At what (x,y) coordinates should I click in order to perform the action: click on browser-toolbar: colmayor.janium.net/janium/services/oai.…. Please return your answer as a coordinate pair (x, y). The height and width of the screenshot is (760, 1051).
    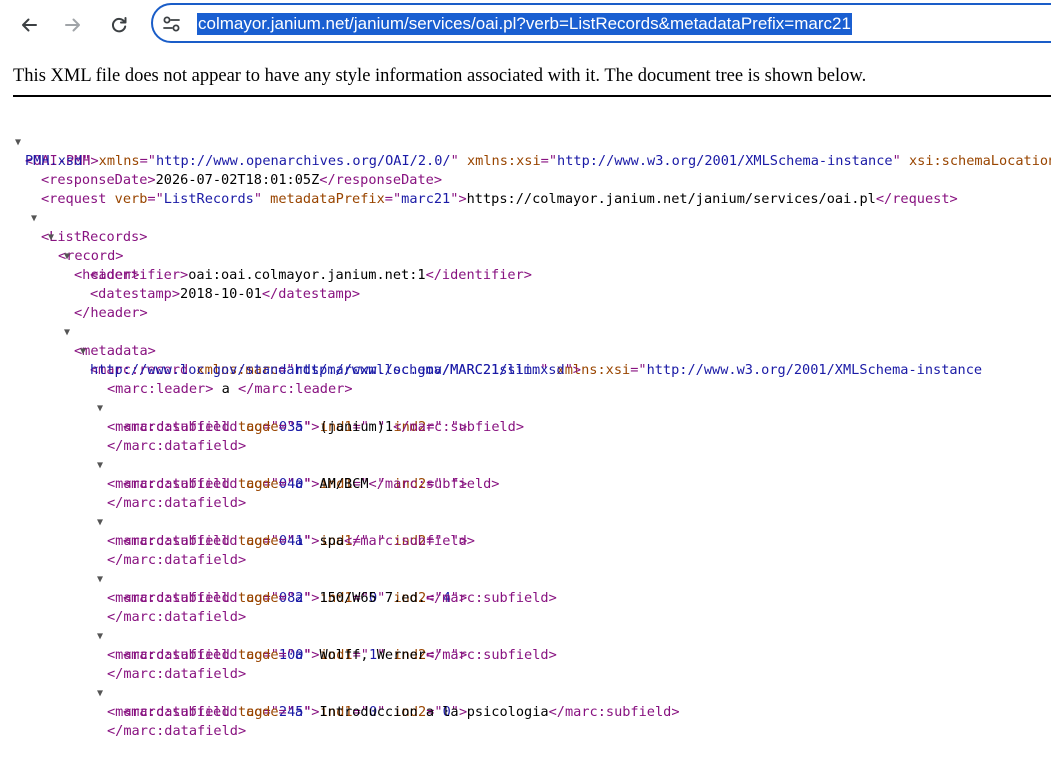
    Looking at the image, I should click on (525, 25).